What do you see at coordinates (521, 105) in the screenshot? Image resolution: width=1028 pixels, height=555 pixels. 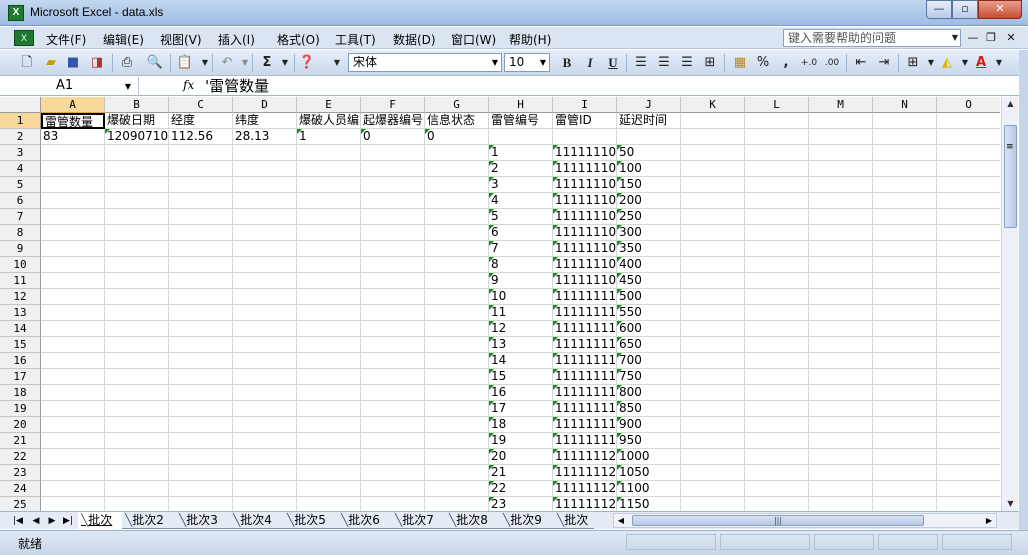 I see `column-header-h: H` at bounding box center [521, 105].